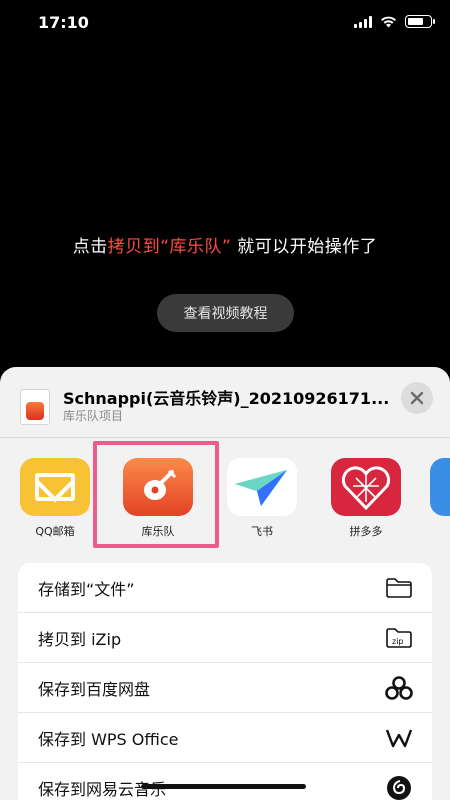 The width and height of the screenshot is (450, 800). What do you see at coordinates (225, 23) in the screenshot?
I see `status-bar: 17:10` at bounding box center [225, 23].